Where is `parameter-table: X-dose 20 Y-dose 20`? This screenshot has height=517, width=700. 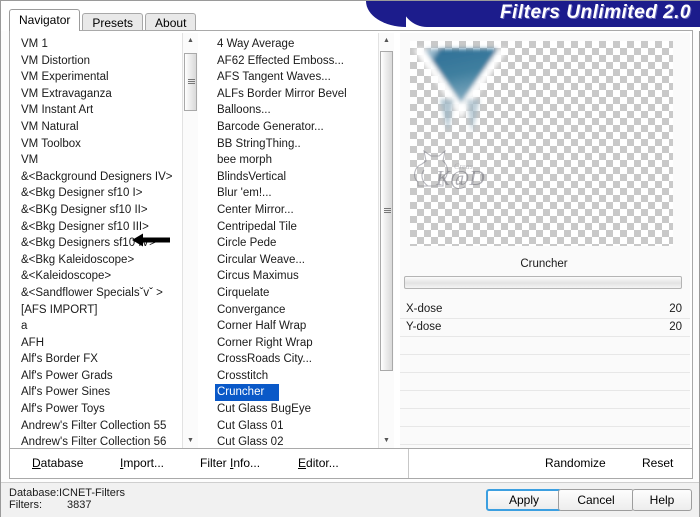
parameter-table: X-dose 20 Y-dose 20 is located at coordinates (545, 373).